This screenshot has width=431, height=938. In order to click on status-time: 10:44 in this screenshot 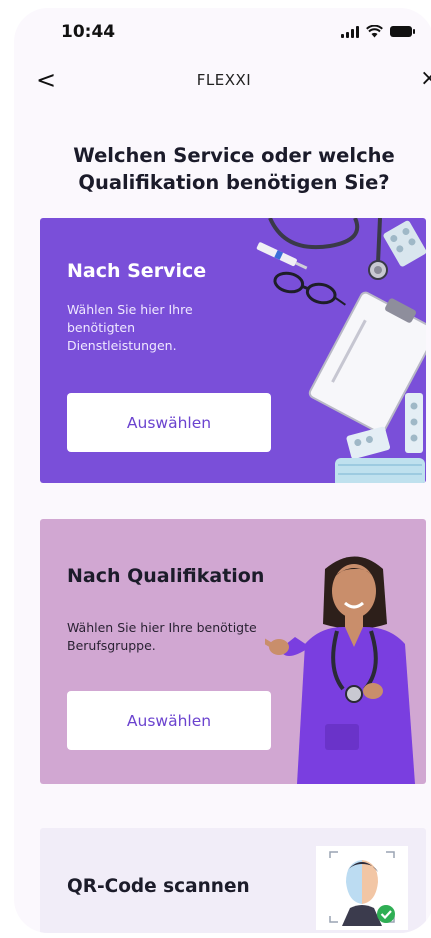, I will do `click(88, 32)`.